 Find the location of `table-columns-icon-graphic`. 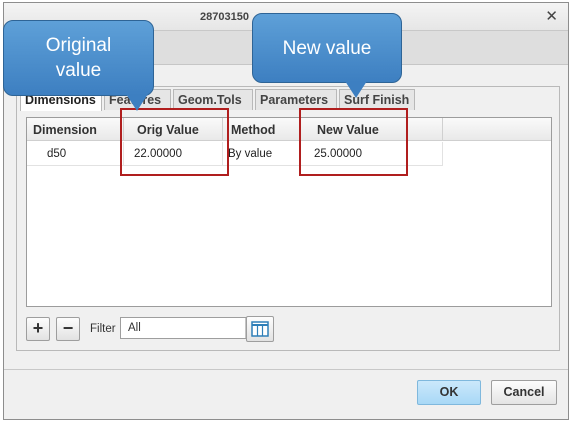

table-columns-icon-graphic is located at coordinates (260, 329).